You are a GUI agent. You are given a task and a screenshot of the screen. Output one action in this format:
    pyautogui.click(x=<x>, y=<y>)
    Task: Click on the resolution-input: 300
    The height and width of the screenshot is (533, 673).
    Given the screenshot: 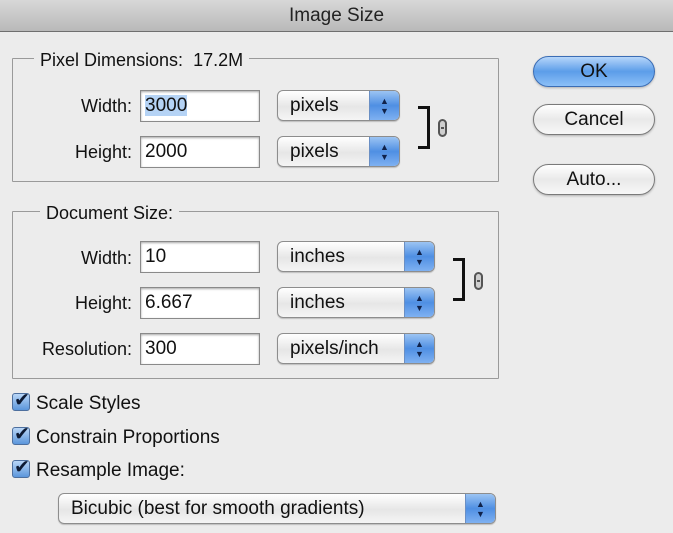 What is the action you would take?
    pyautogui.click(x=200, y=349)
    